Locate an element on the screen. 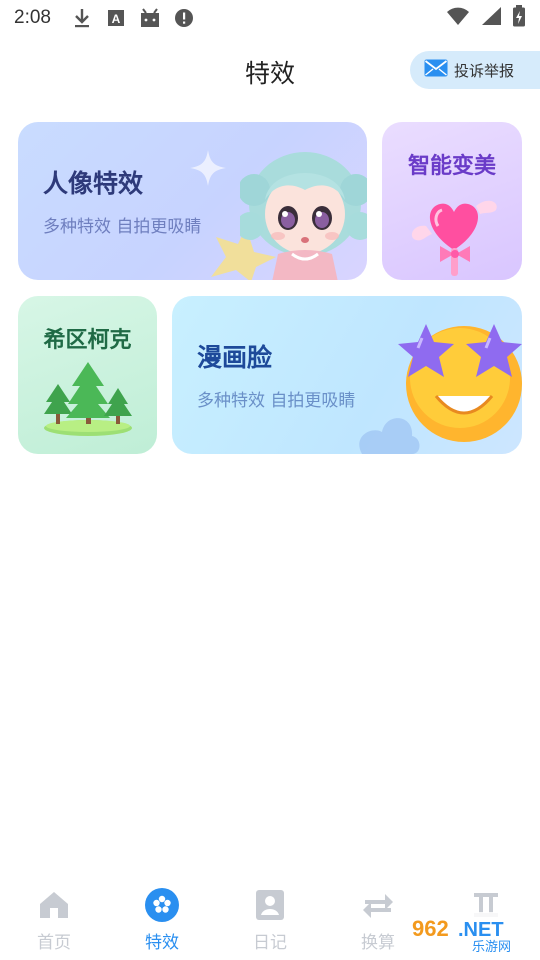  nav-diary: 日记 is located at coordinates (270, 919).